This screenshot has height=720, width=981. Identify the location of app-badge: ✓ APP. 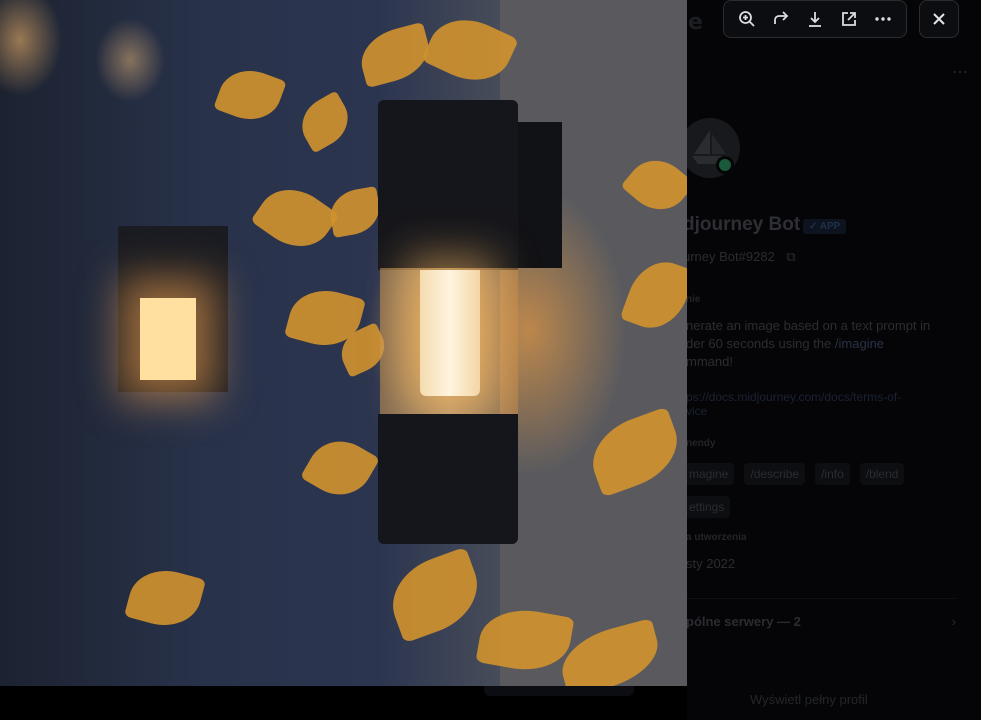
(825, 226).